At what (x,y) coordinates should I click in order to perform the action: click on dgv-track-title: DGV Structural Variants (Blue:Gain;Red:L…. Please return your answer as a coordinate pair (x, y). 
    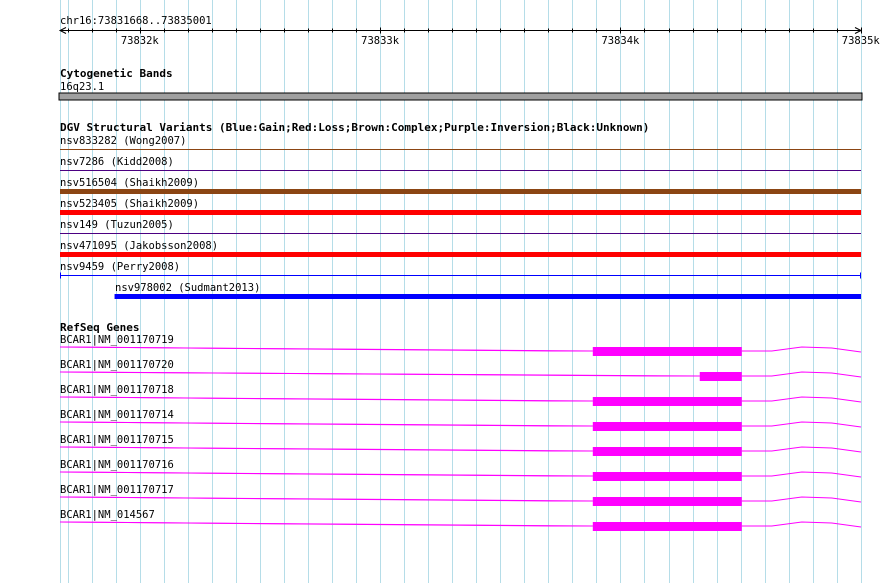
    Looking at the image, I should click on (355, 127).